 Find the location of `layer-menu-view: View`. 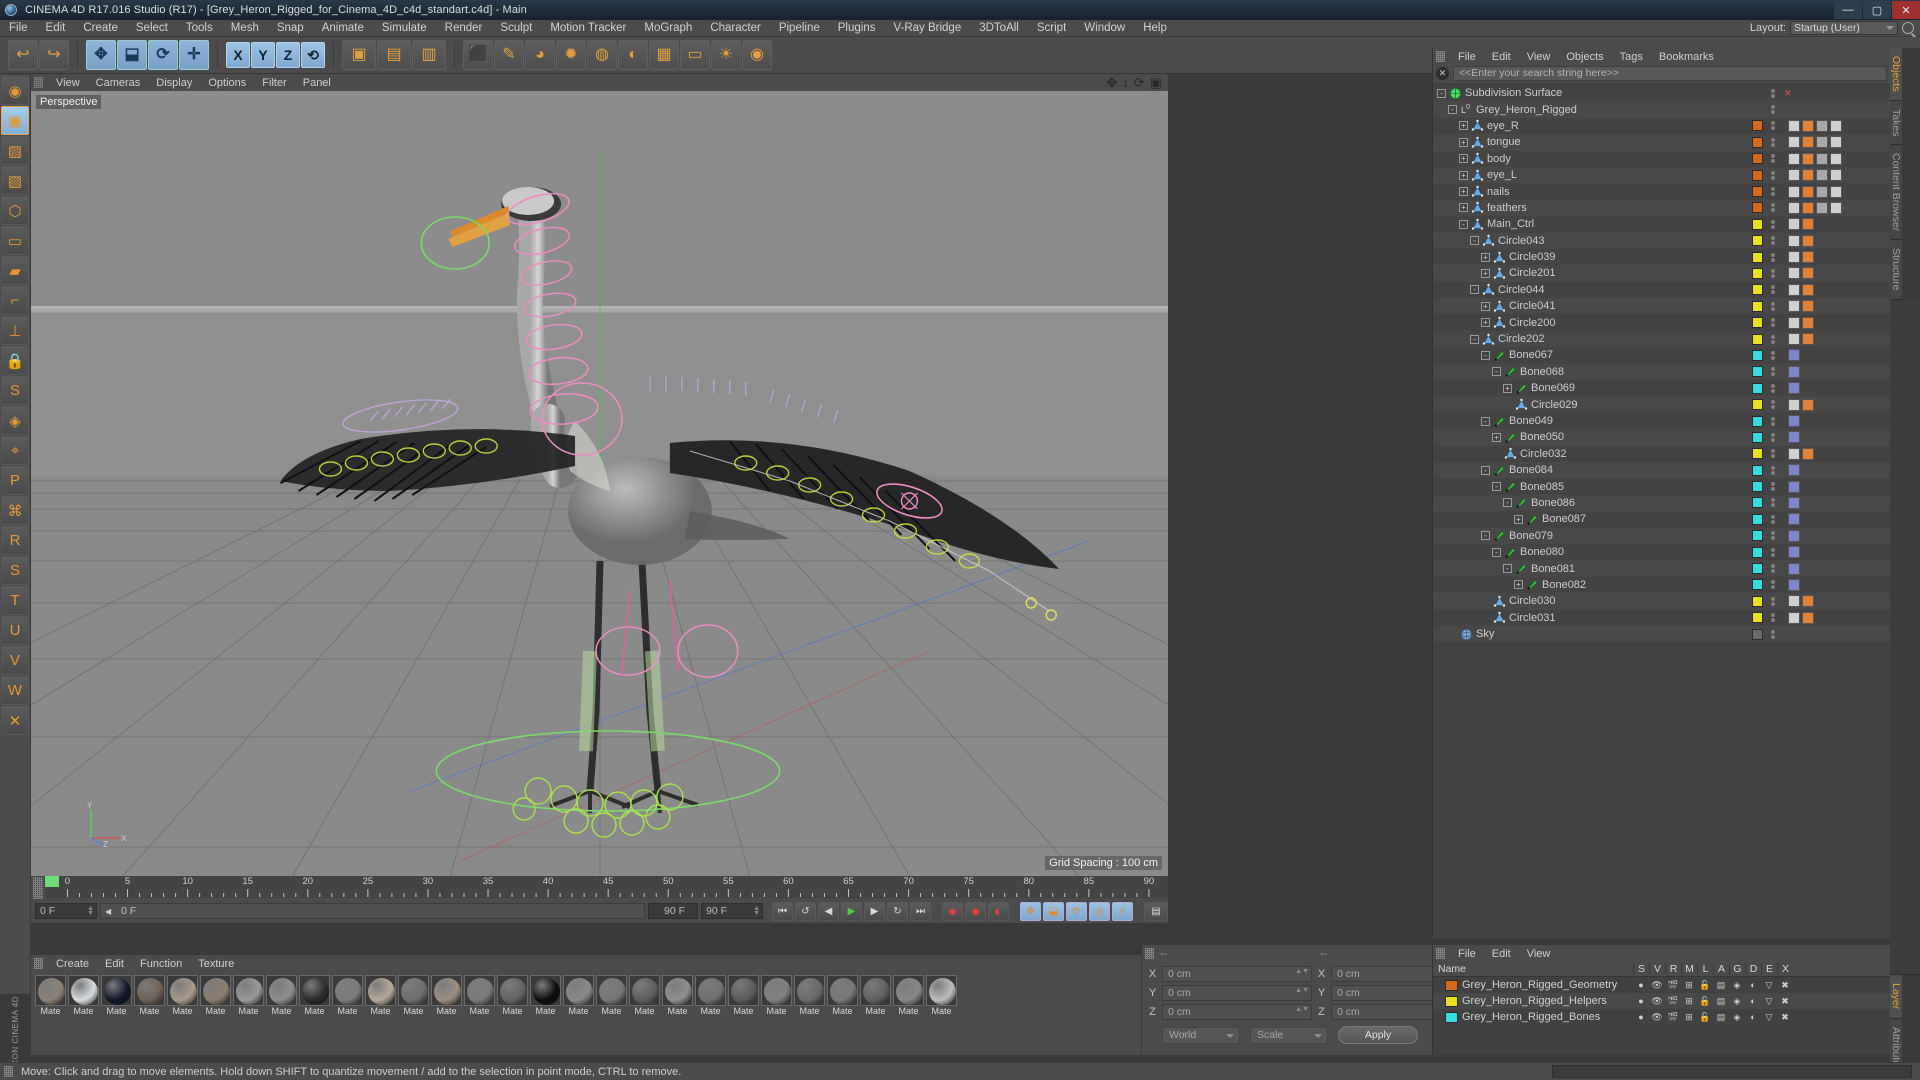

layer-menu-view: View is located at coordinates (1539, 954).